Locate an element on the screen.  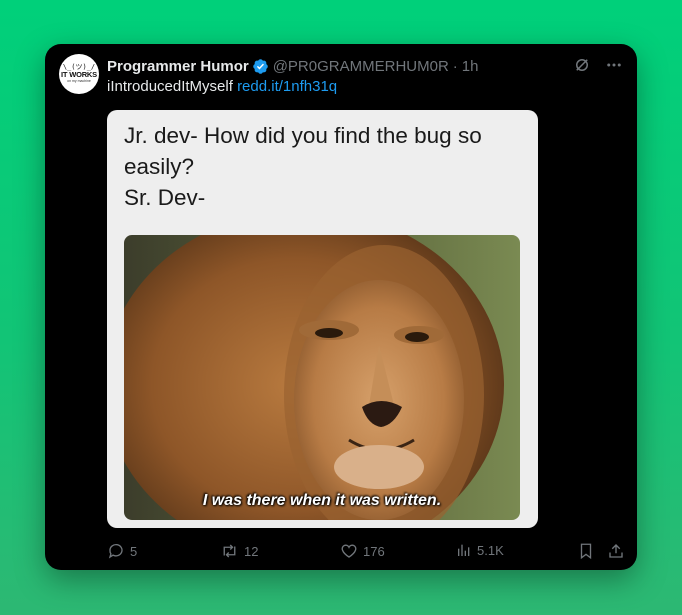
meme-caption-line: easily? is located at coordinates (159, 166).